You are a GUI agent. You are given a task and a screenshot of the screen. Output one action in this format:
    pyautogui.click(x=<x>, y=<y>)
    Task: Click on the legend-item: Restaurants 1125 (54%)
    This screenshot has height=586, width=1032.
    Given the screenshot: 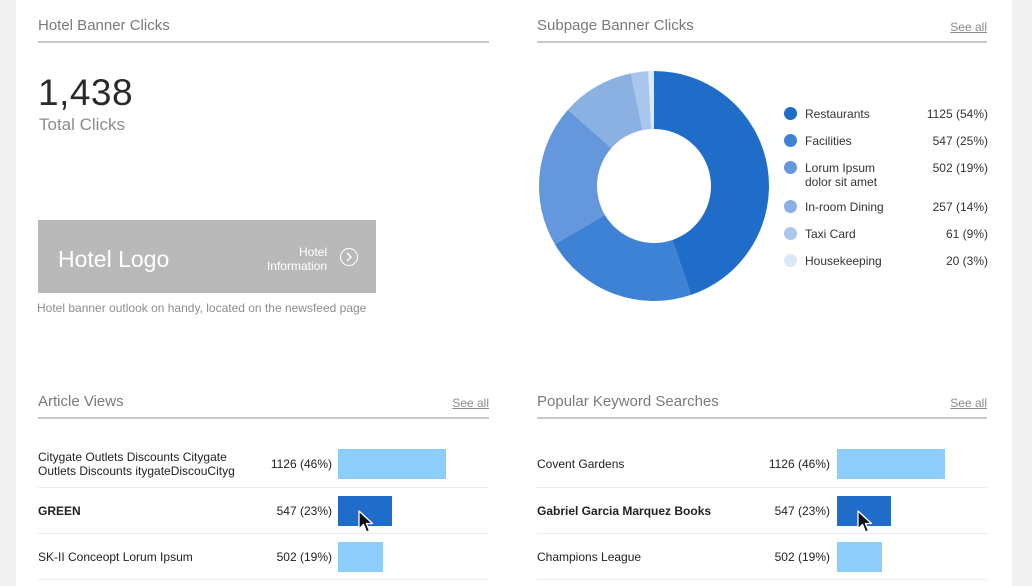 What is the action you would take?
    pyautogui.click(x=886, y=118)
    